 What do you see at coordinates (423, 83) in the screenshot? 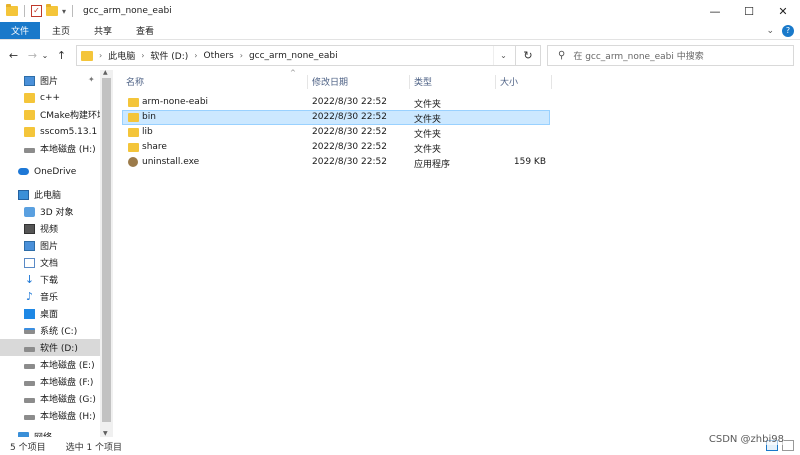
I see `column-header-label: 类型` at bounding box center [423, 83].